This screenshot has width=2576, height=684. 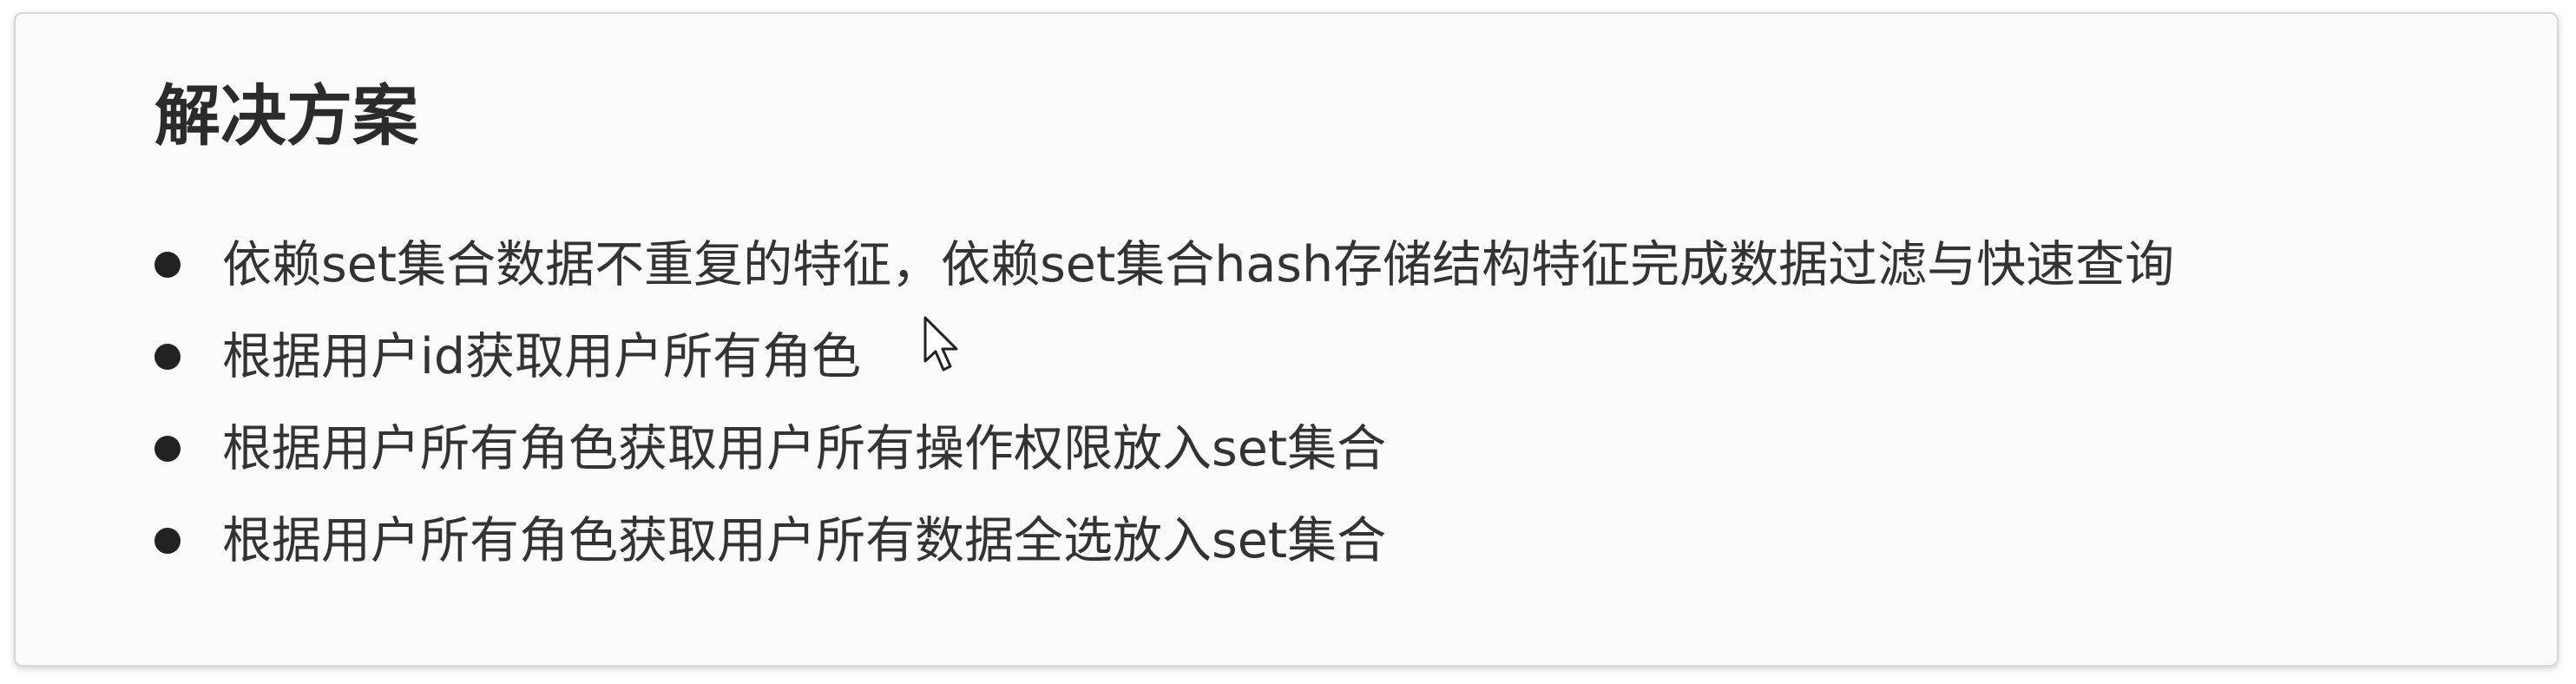 I want to click on bullet-item: 根据用户所有角色获取用户所有数据全选放入set集合, so click(x=770, y=541).